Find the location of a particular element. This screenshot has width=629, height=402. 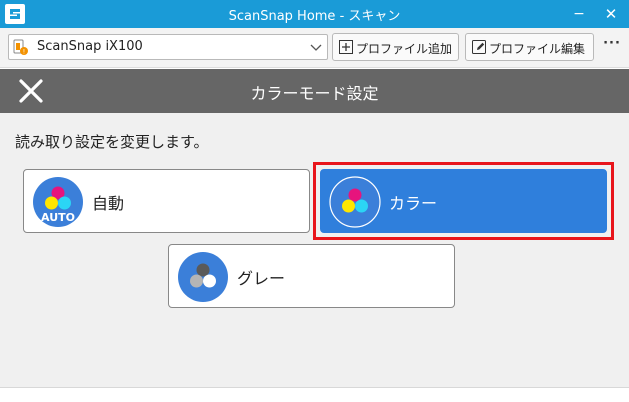

edit-profile-button: プロファイル編集 is located at coordinates (529, 47).